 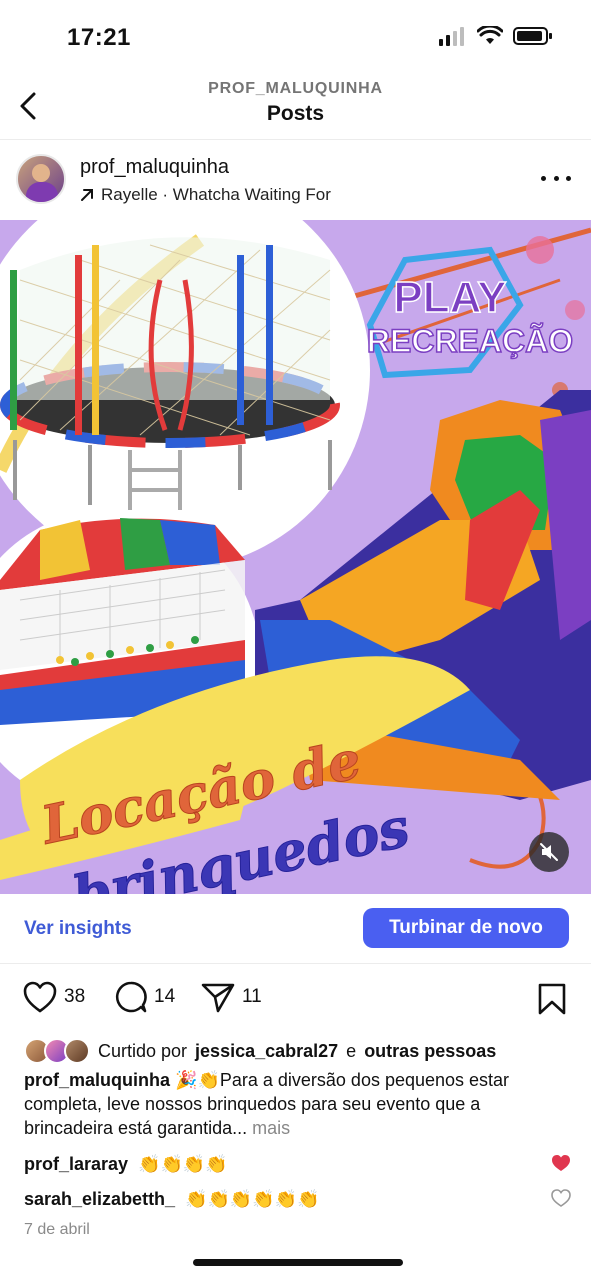 I want to click on avatar, so click(x=41, y=179).